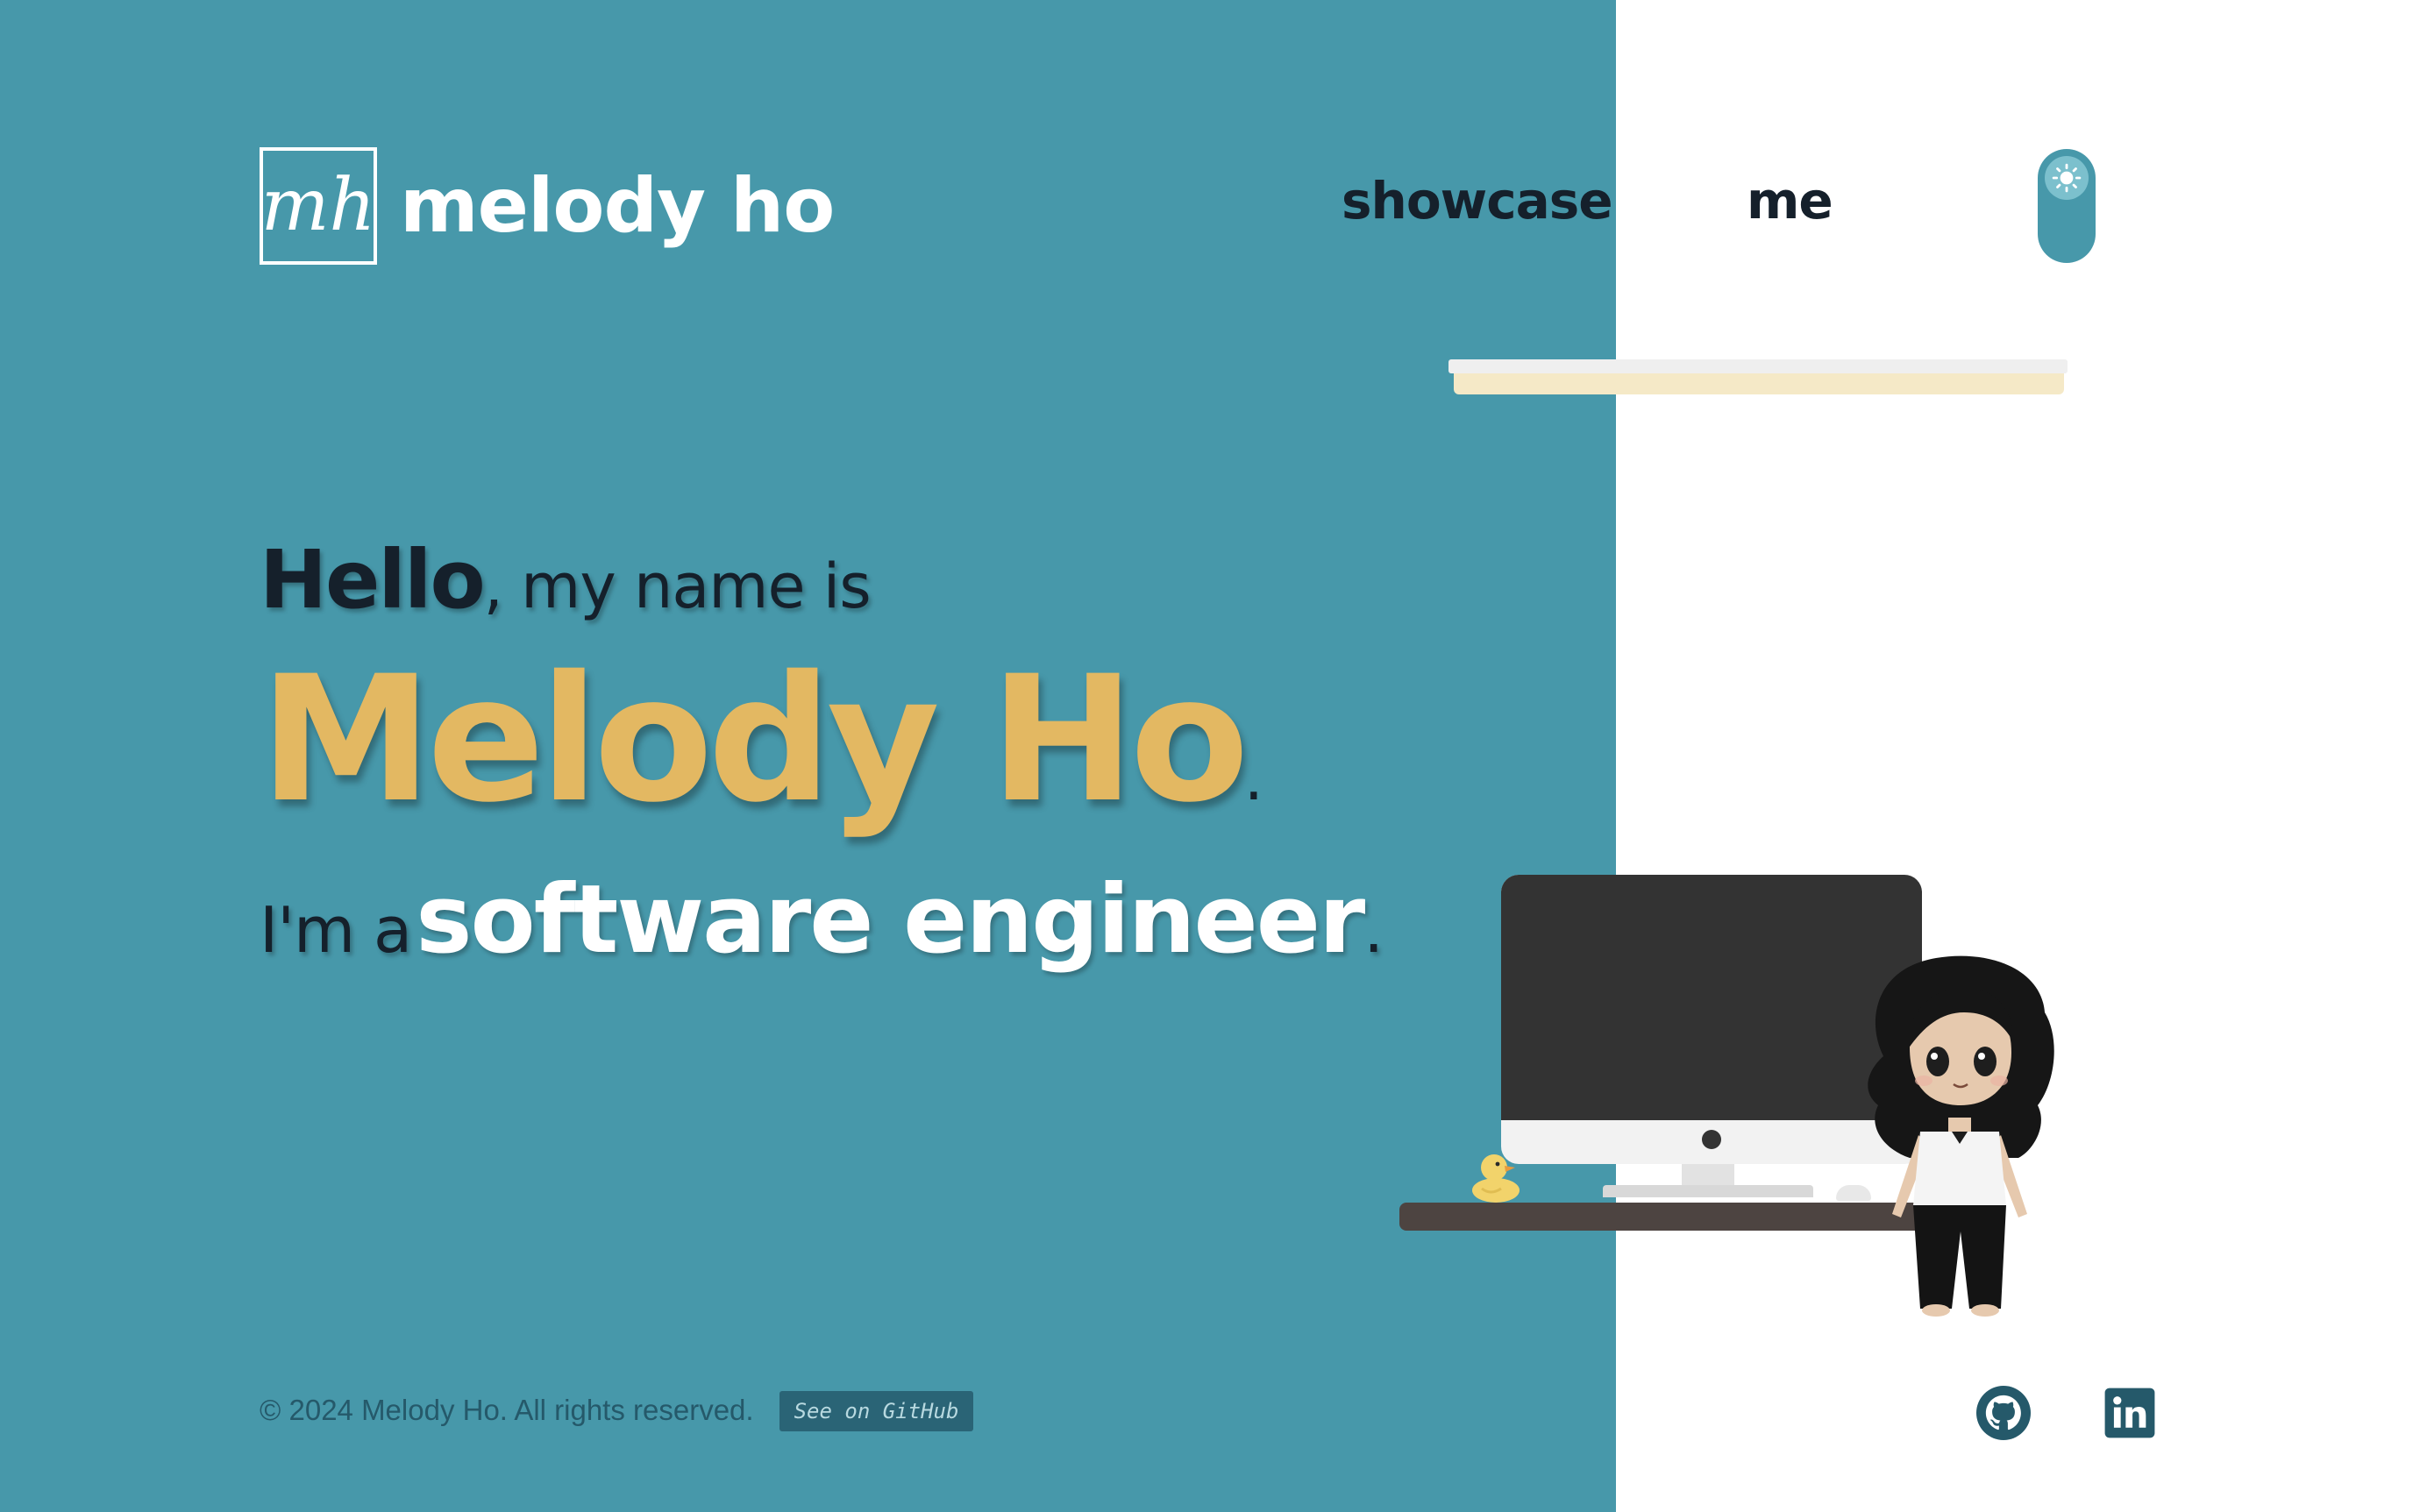 This screenshot has height=1512, width=2420. I want to click on monitor-base, so click(1708, 1191).